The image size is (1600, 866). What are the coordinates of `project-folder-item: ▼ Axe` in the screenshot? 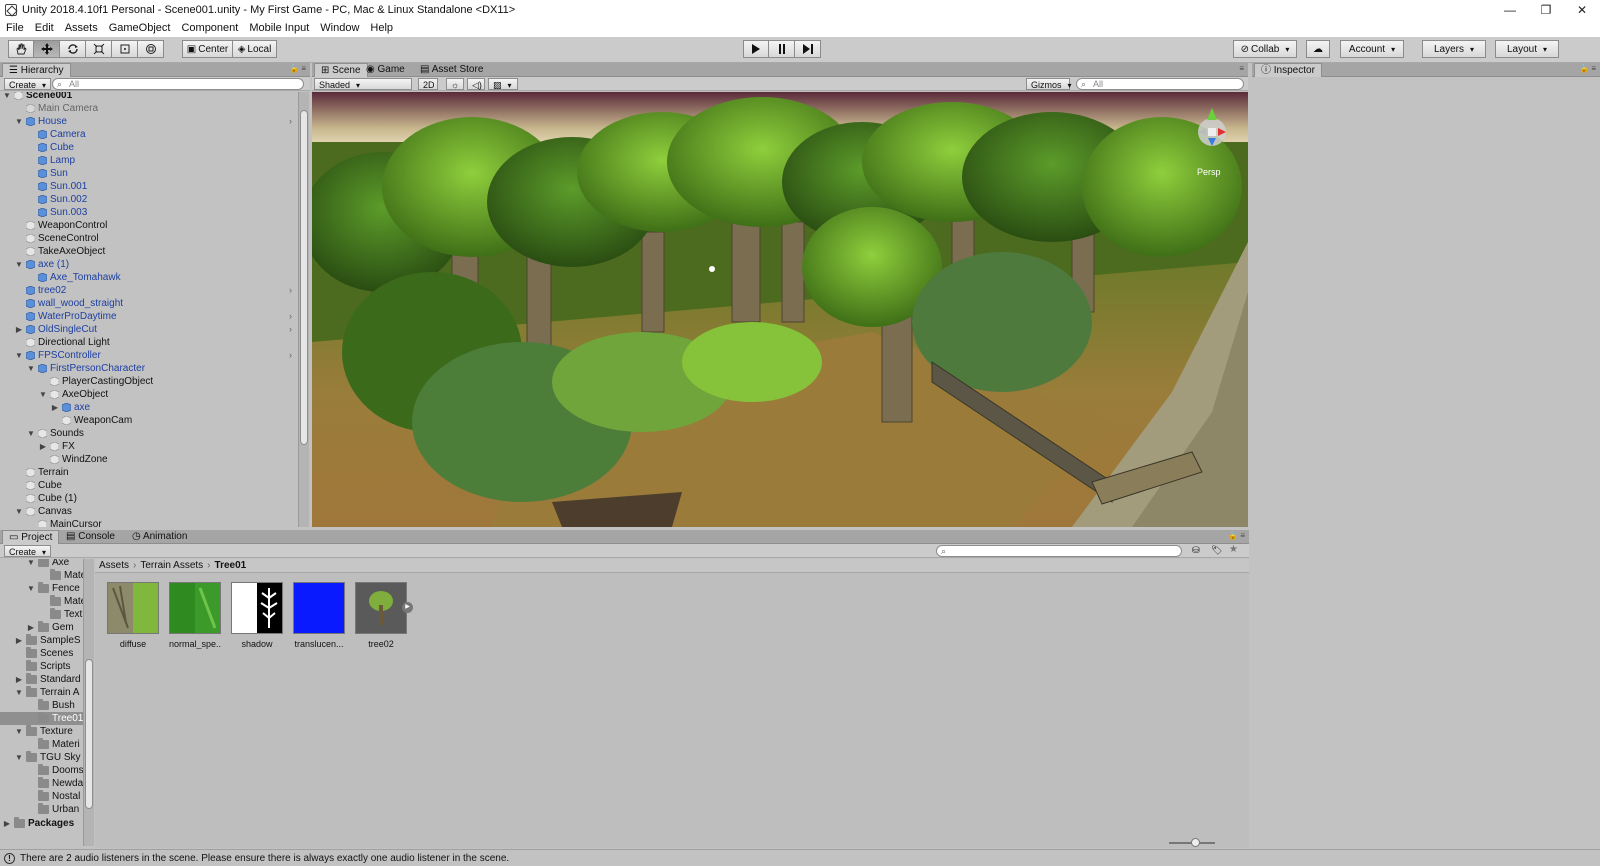 It's located at (42, 564).